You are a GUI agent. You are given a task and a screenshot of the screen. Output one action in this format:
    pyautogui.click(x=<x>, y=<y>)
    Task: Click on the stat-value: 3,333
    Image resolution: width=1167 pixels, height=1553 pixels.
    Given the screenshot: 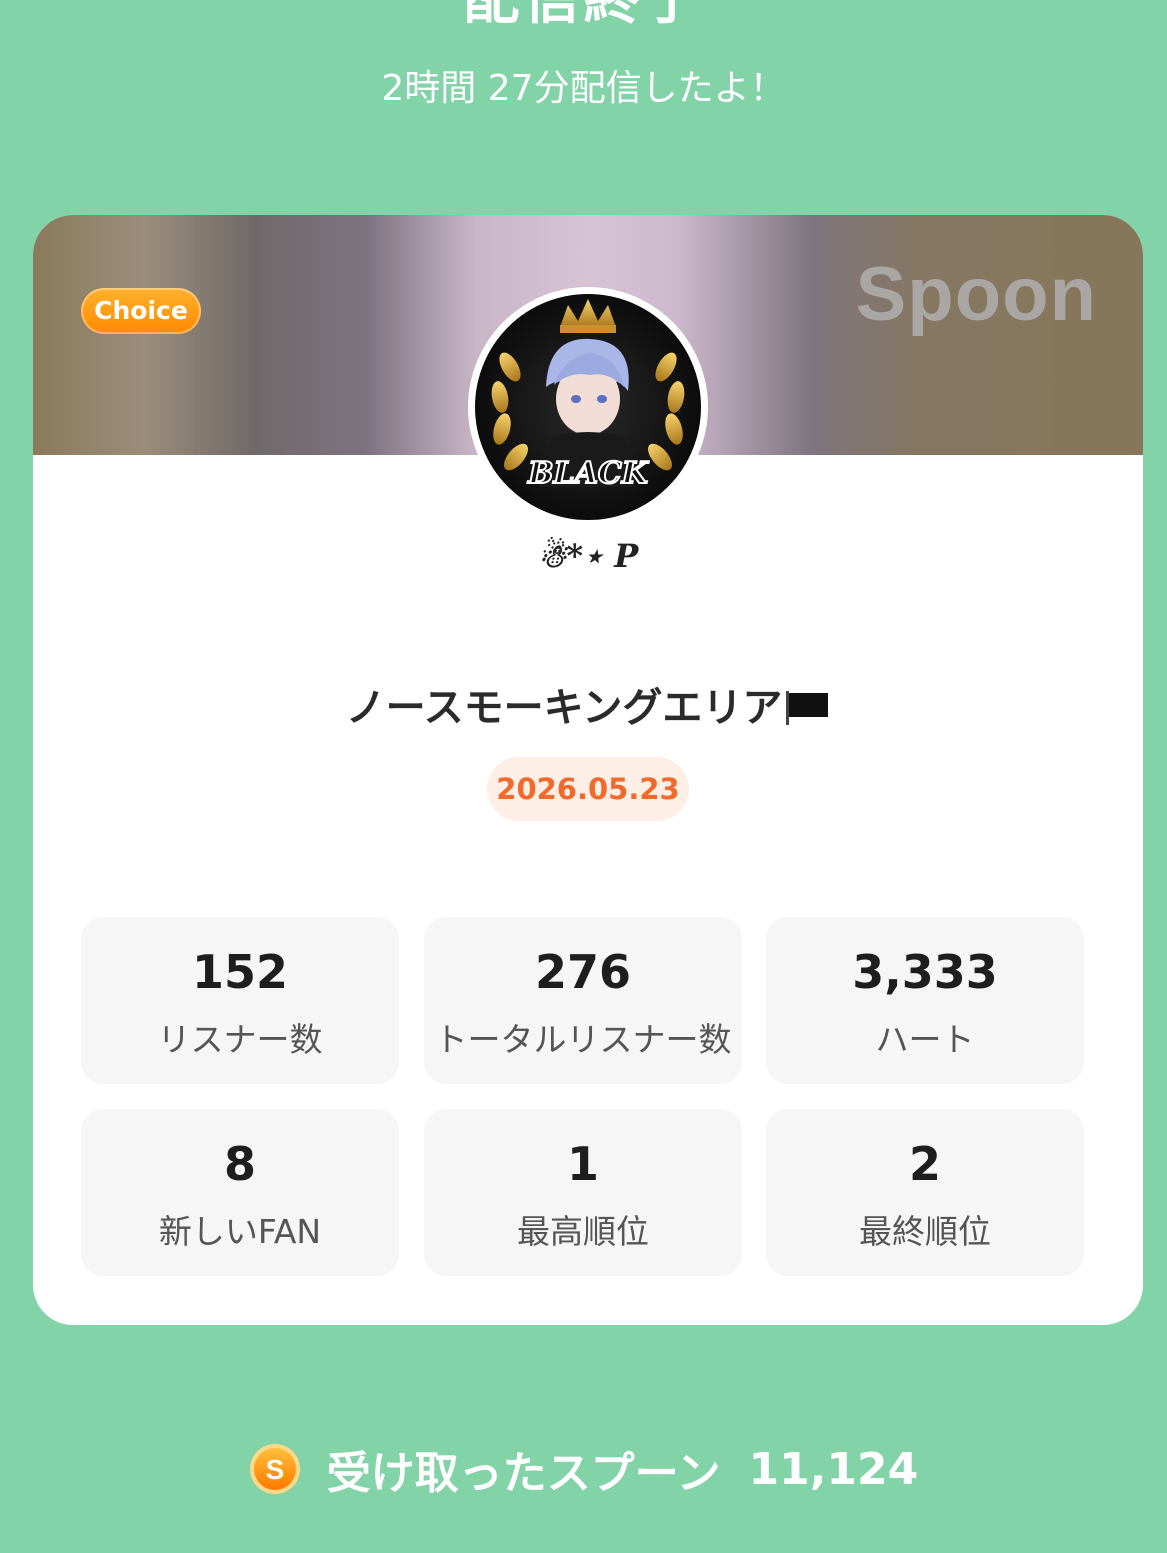 What is the action you would take?
    pyautogui.click(x=925, y=972)
    